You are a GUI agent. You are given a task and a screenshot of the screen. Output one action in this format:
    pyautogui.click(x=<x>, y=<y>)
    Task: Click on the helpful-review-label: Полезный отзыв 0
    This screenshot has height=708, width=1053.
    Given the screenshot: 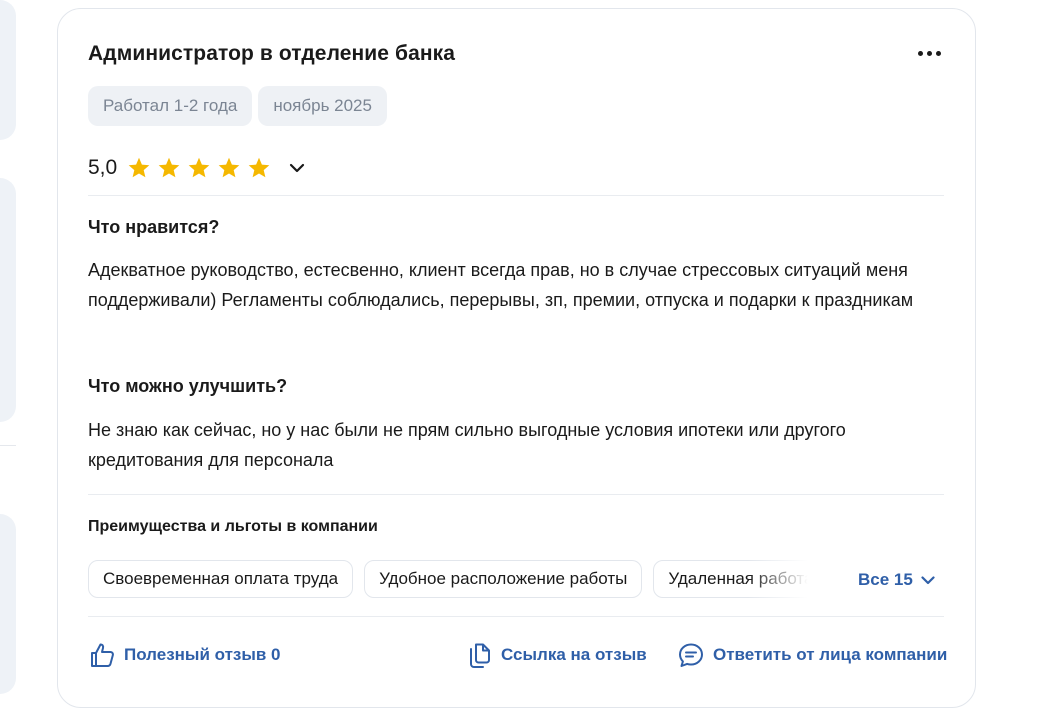 What is the action you would take?
    pyautogui.click(x=202, y=654)
    